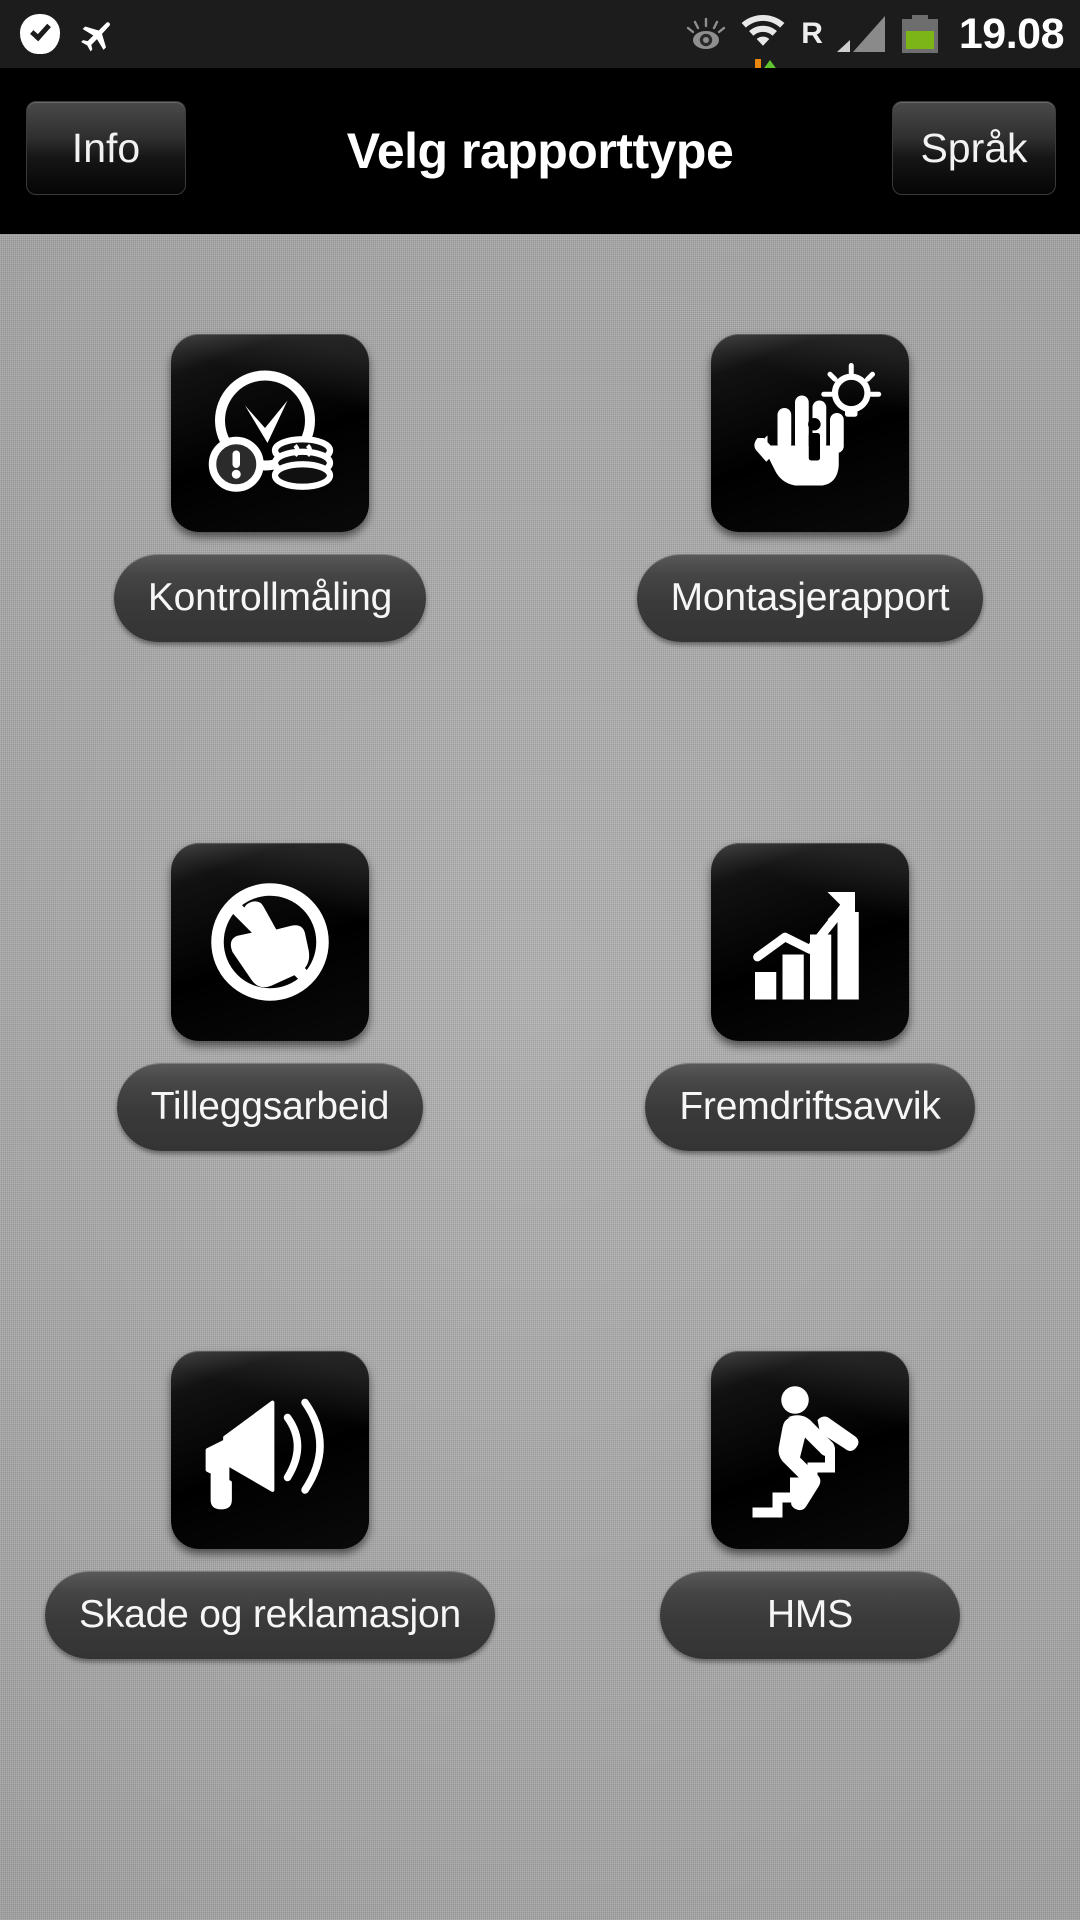  What do you see at coordinates (810, 1450) in the screenshot?
I see `person-falling-stairs-icon` at bounding box center [810, 1450].